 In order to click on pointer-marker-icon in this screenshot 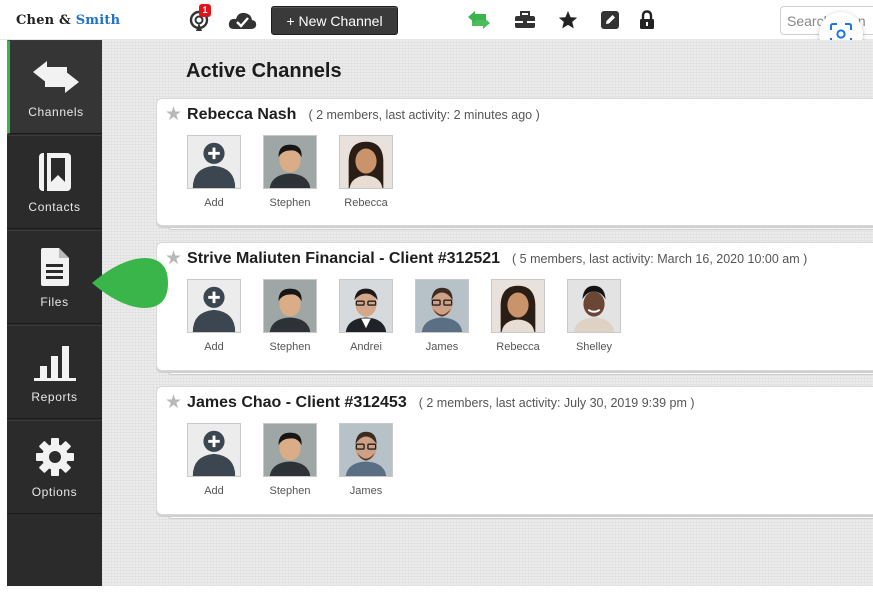, I will do `click(130, 283)`.